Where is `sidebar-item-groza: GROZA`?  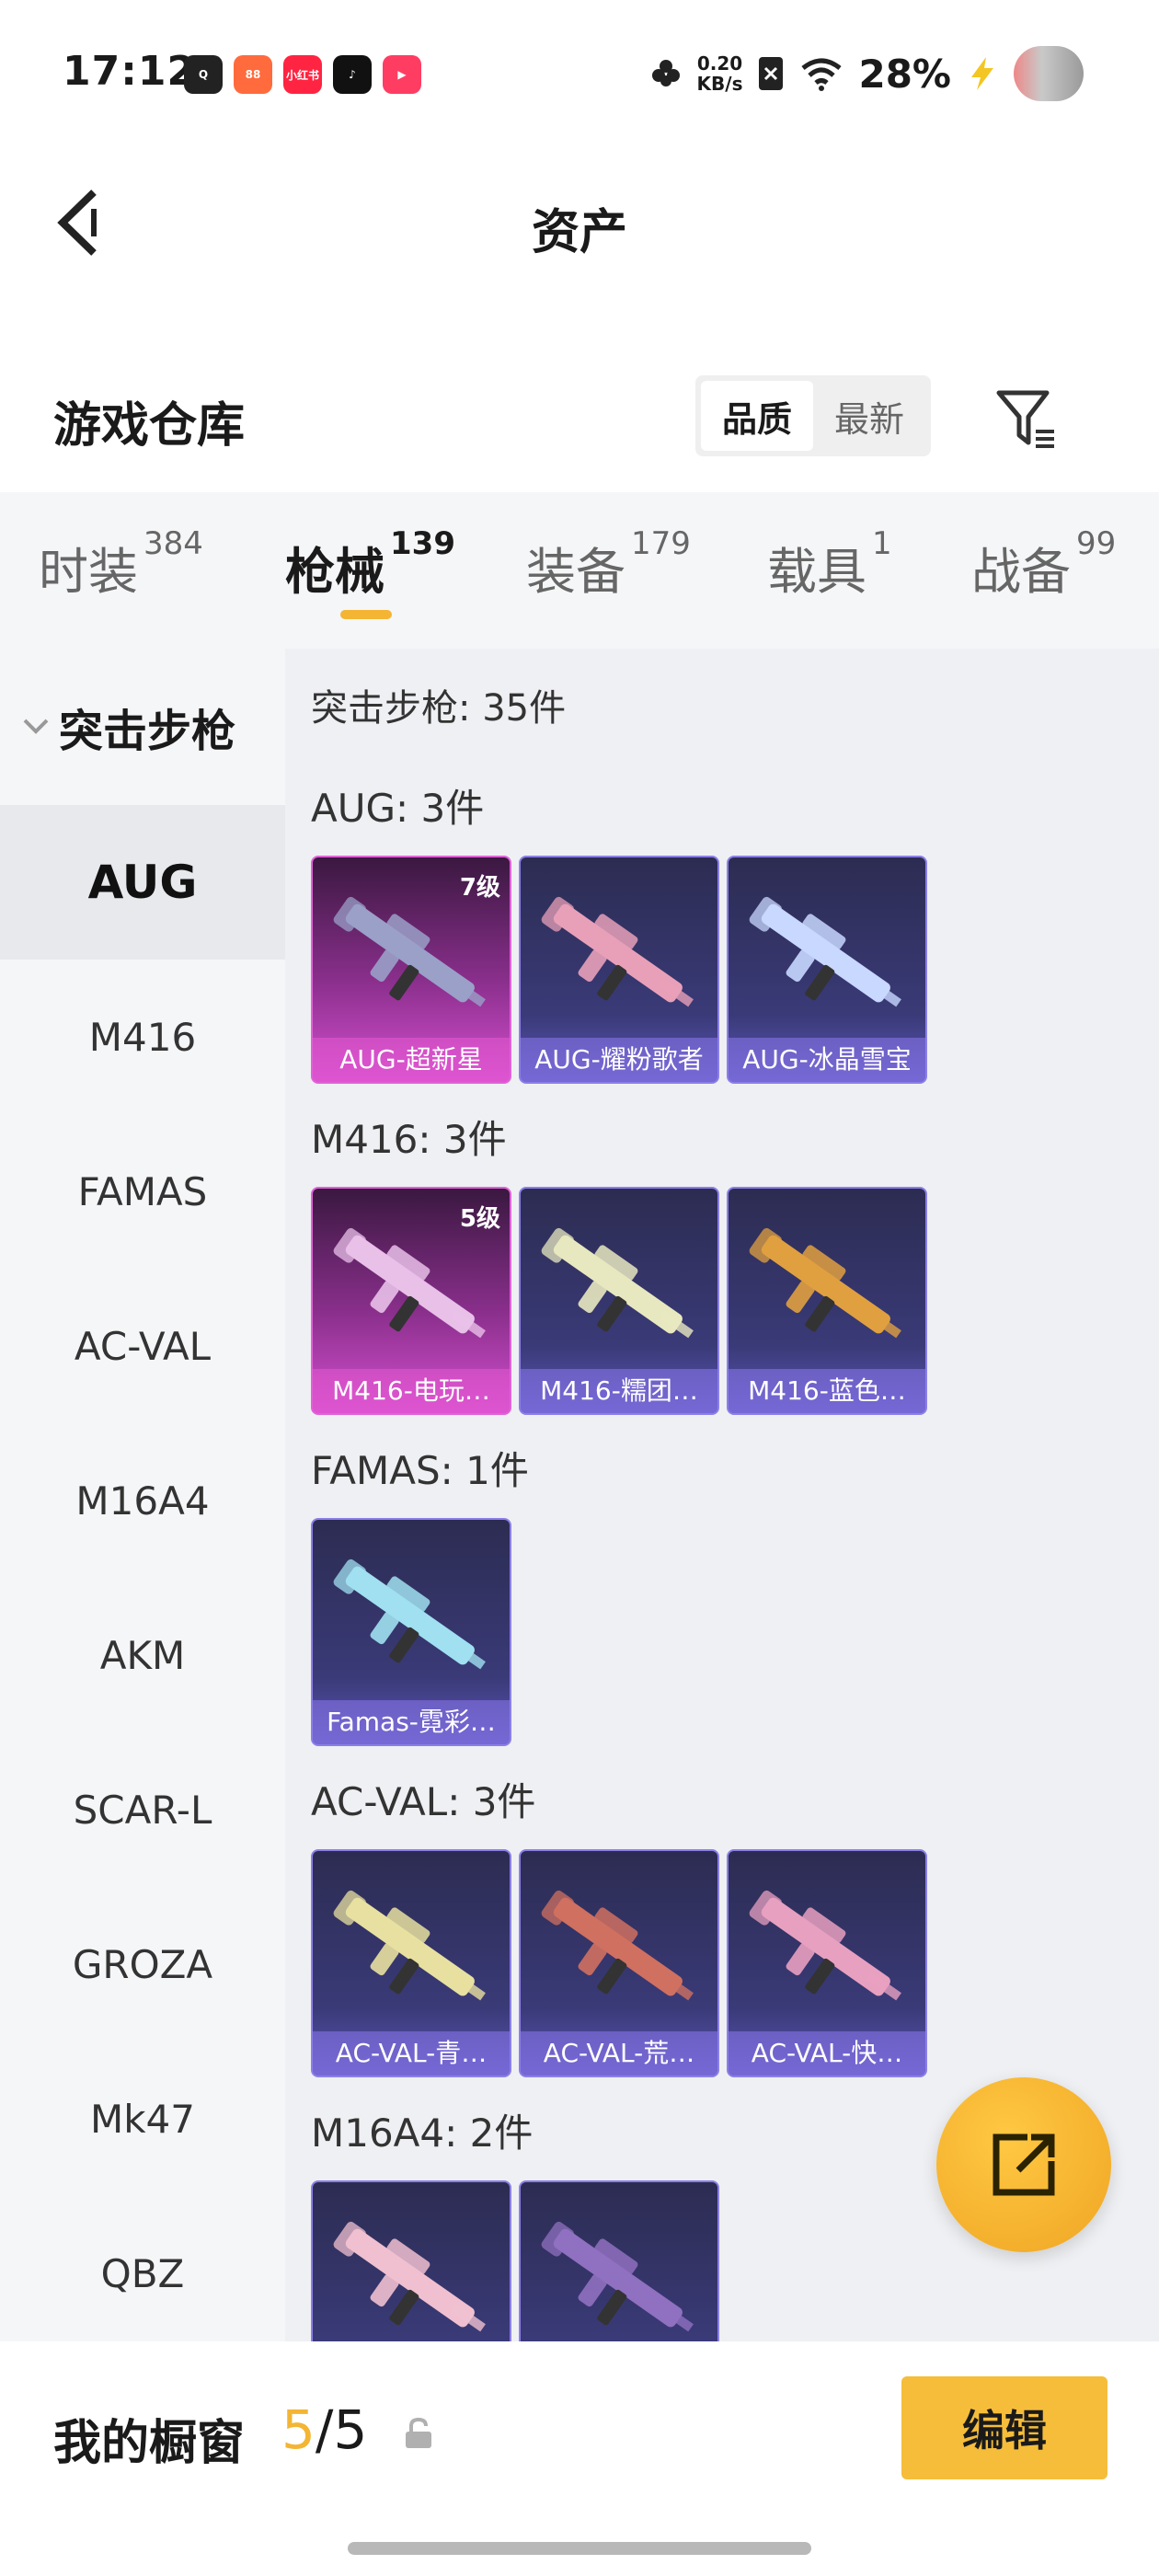 sidebar-item-groza: GROZA is located at coordinates (142, 1964).